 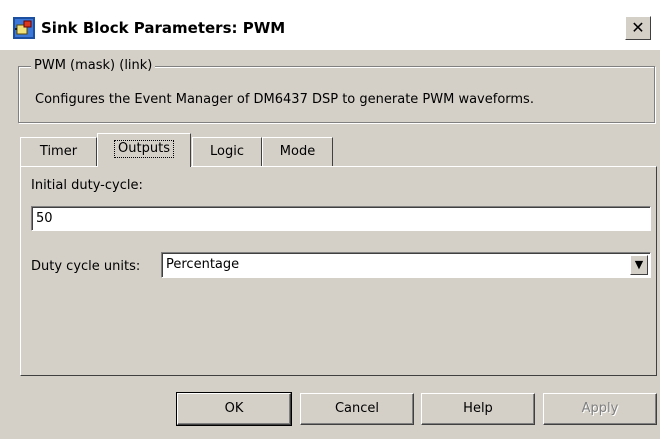 What do you see at coordinates (163, 28) in the screenshot?
I see `window-title: Sink Block Parameters: PWM` at bounding box center [163, 28].